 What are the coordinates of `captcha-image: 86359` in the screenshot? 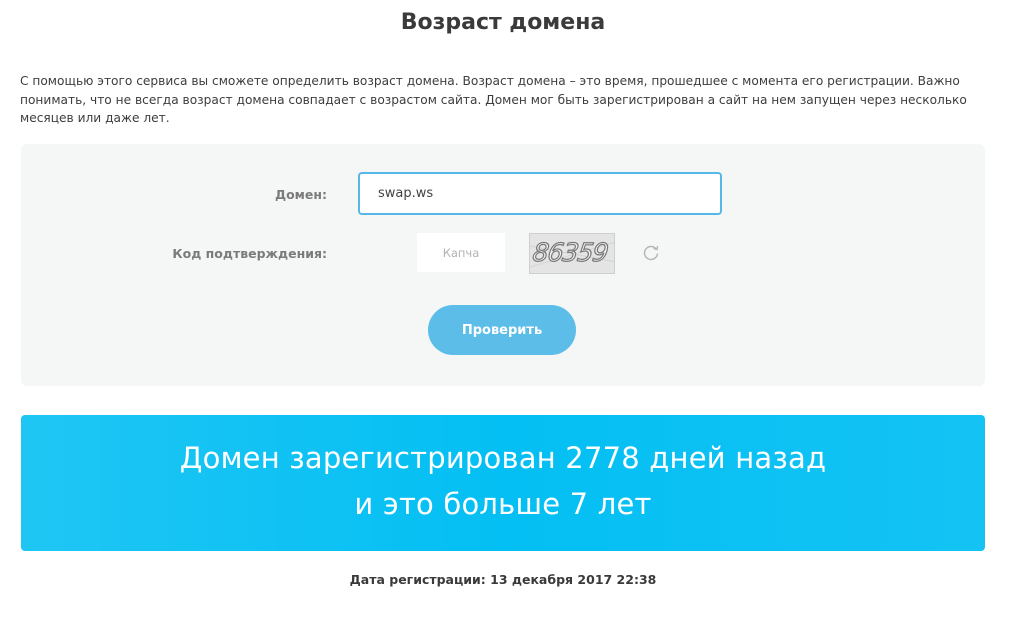 It's located at (572, 253).